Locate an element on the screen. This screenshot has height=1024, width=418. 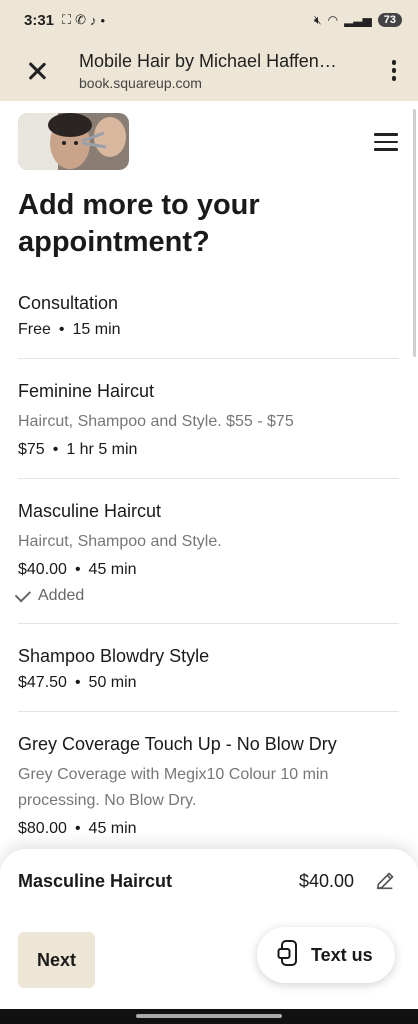
site-header is located at coordinates (209, 137).